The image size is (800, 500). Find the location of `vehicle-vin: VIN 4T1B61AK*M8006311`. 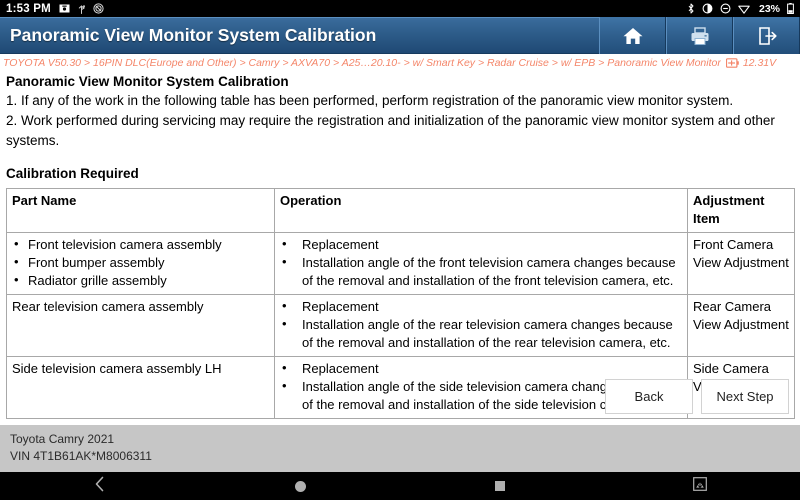

vehicle-vin: VIN 4T1B61AK*M8006311 is located at coordinates (81, 456).